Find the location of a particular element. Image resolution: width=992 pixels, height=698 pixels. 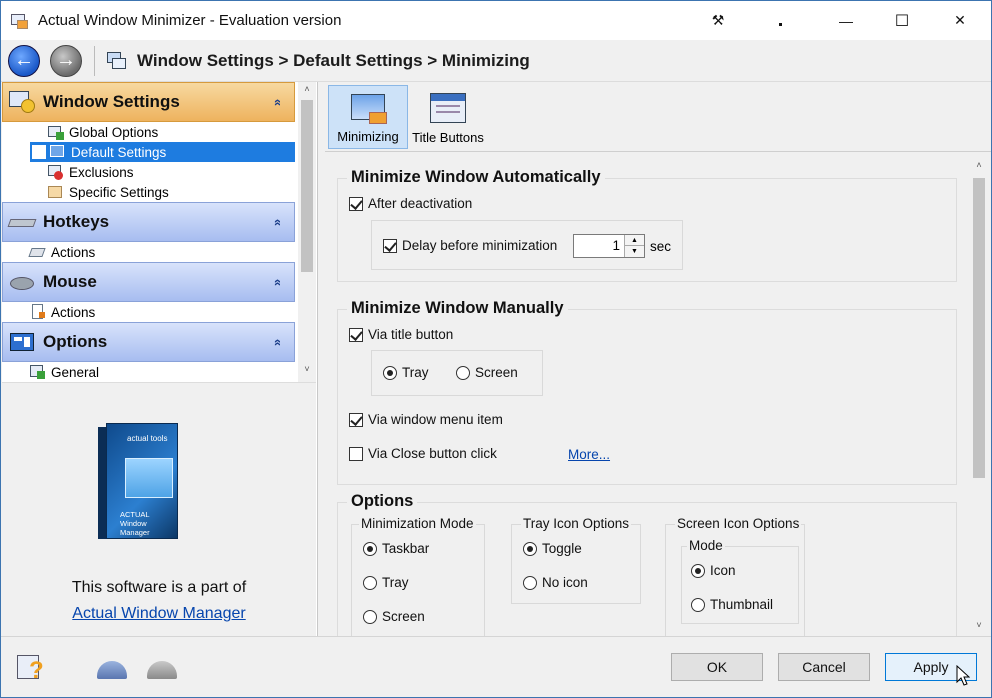

via-title-button-checkbox: Via title button is located at coordinates (401, 334).